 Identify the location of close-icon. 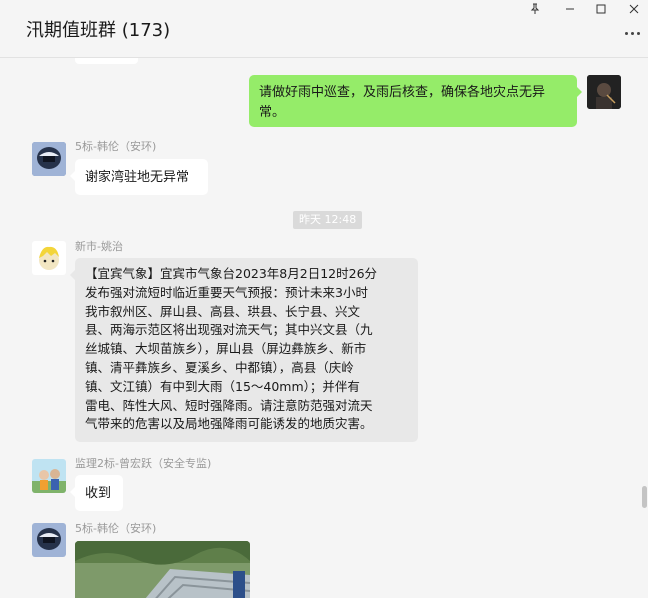
(634, 9).